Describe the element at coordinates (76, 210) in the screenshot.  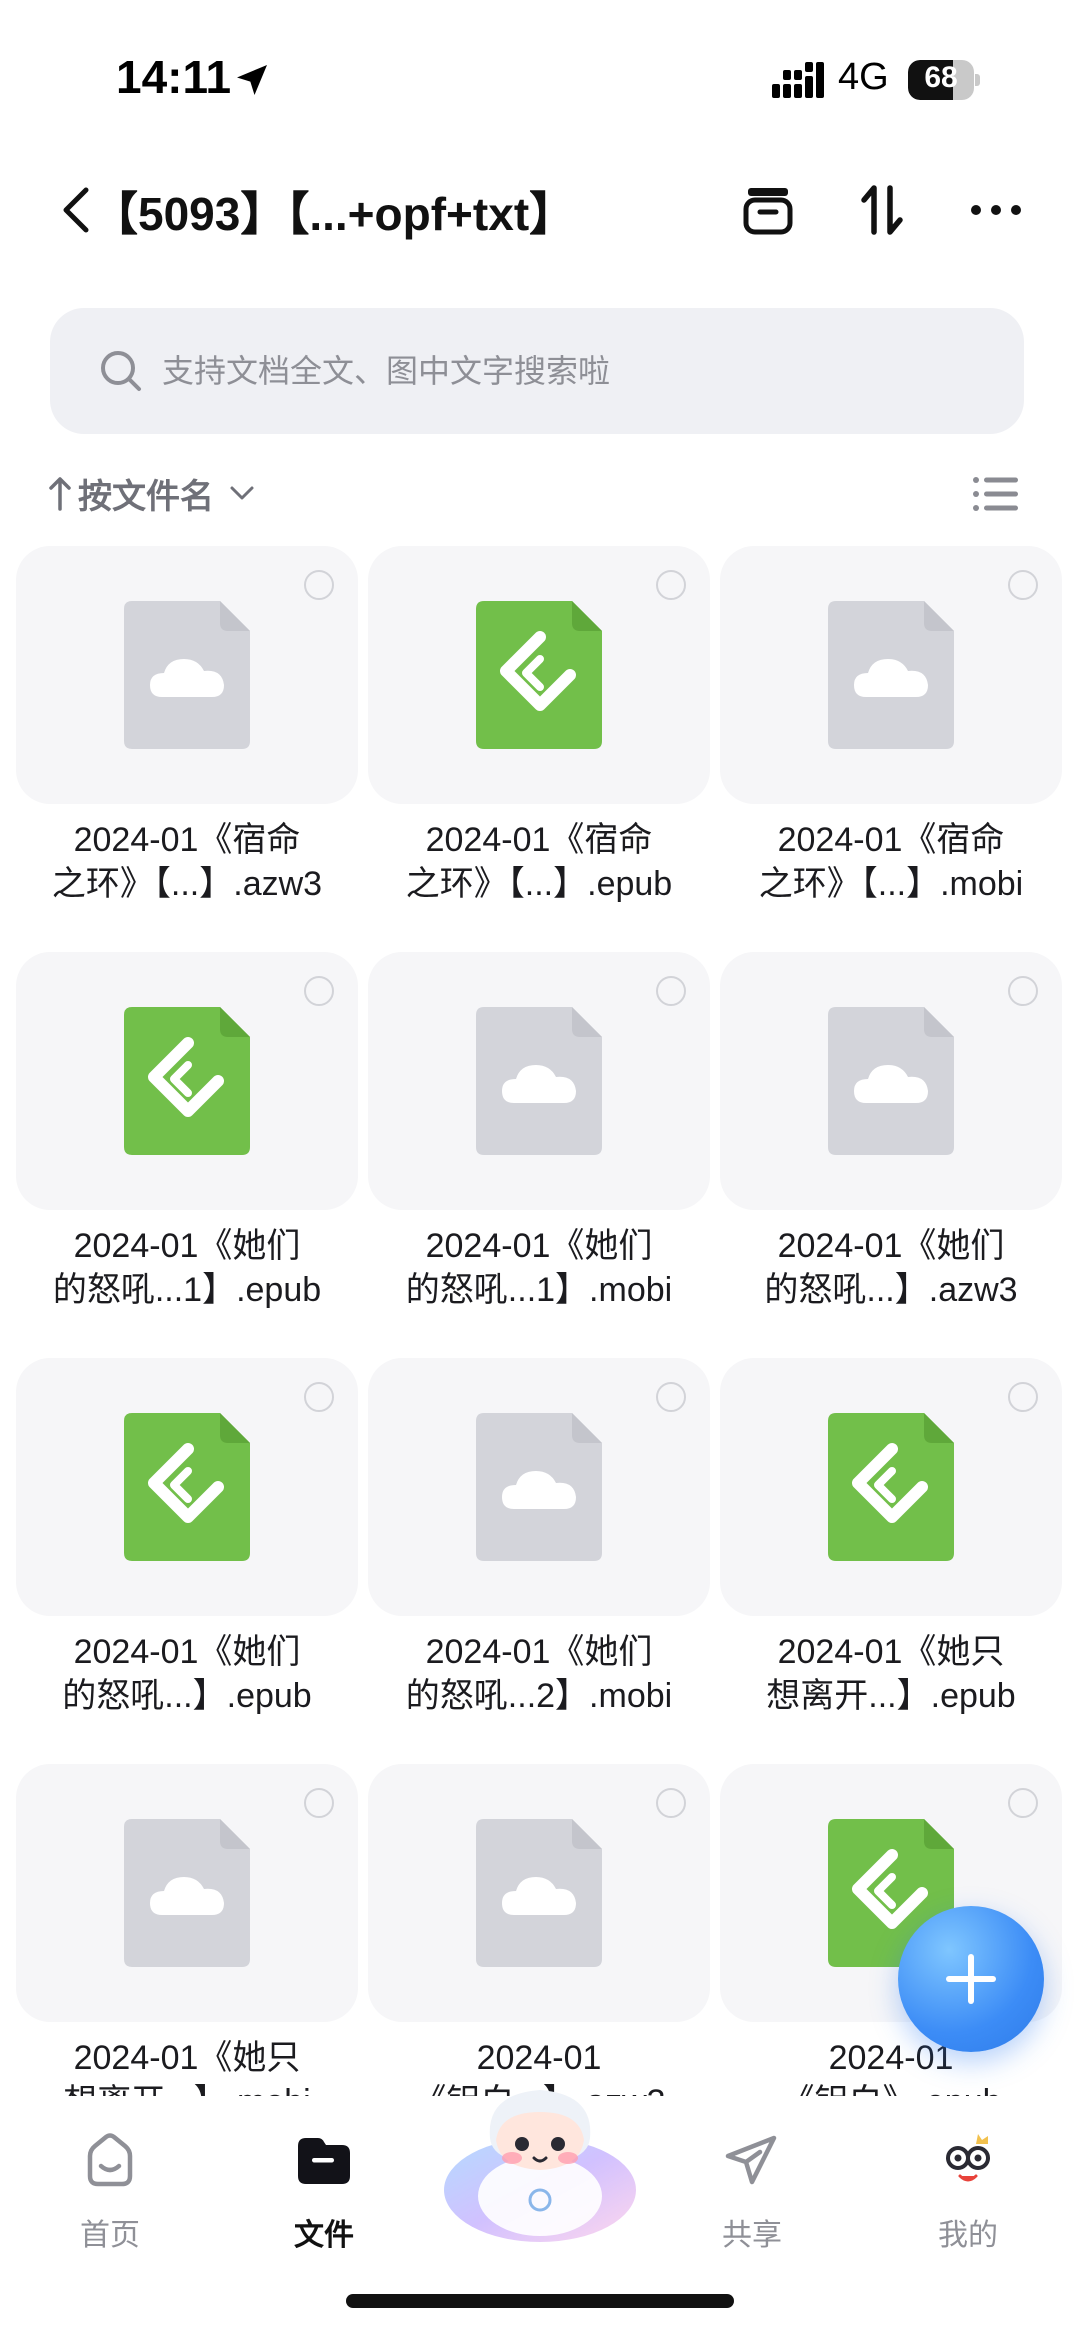
I see `back-chevron-icon` at that location.